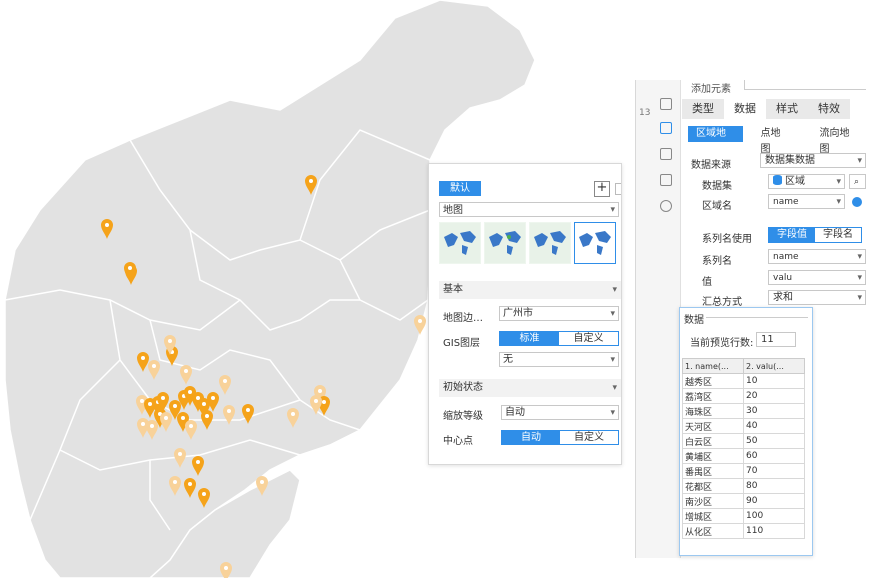 This screenshot has height=578, width=879. I want to click on series-field-value-option: 字段值, so click(792, 235).